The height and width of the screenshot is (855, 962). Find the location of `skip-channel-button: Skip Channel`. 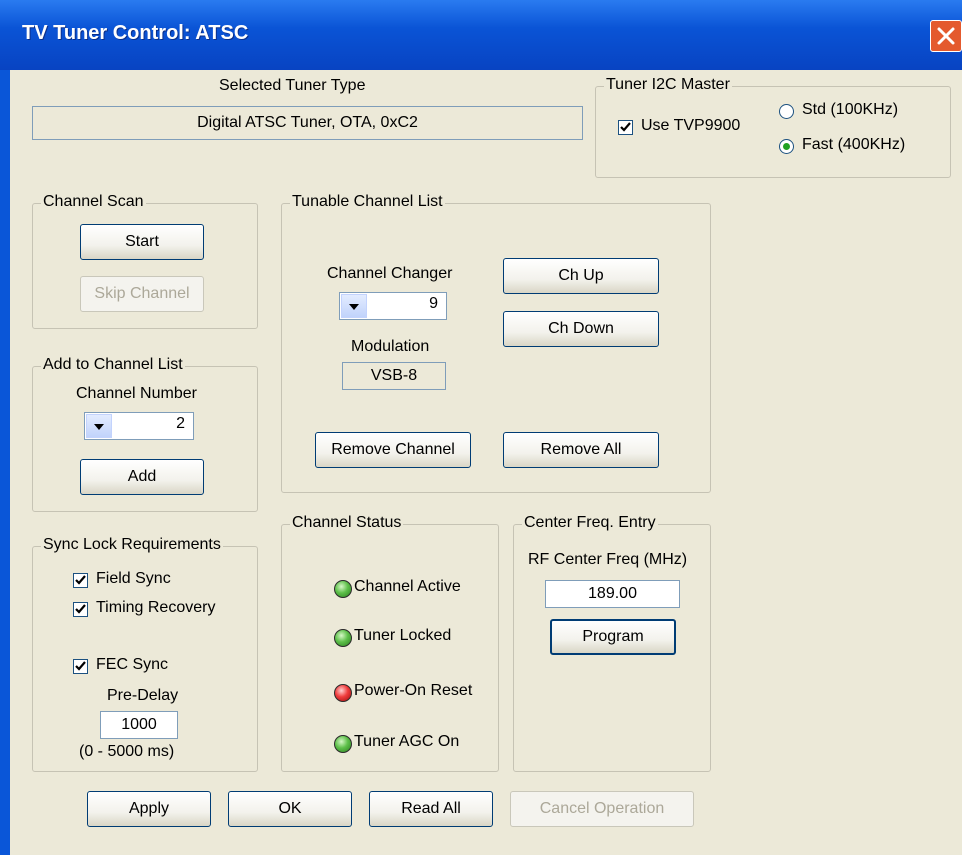

skip-channel-button: Skip Channel is located at coordinates (142, 294).